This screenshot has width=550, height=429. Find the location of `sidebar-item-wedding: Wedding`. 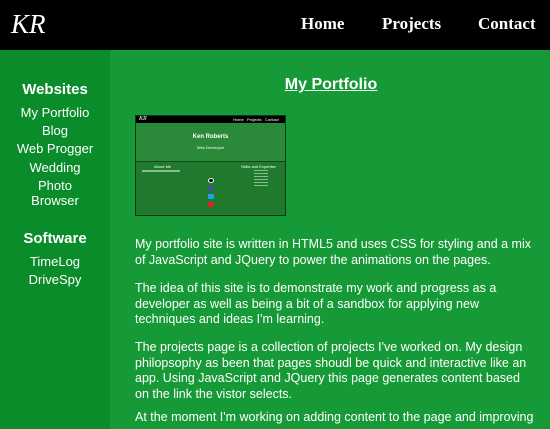

sidebar-item-wedding: Wedding is located at coordinates (55, 168).